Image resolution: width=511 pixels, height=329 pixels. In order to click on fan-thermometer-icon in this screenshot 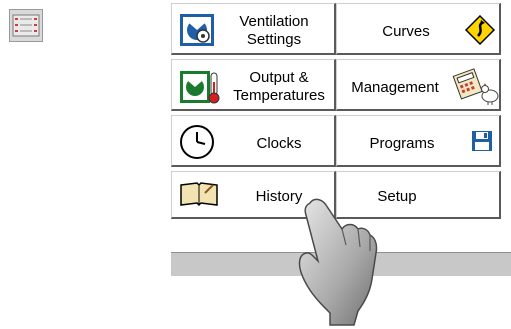, I will do `click(200, 87)`.